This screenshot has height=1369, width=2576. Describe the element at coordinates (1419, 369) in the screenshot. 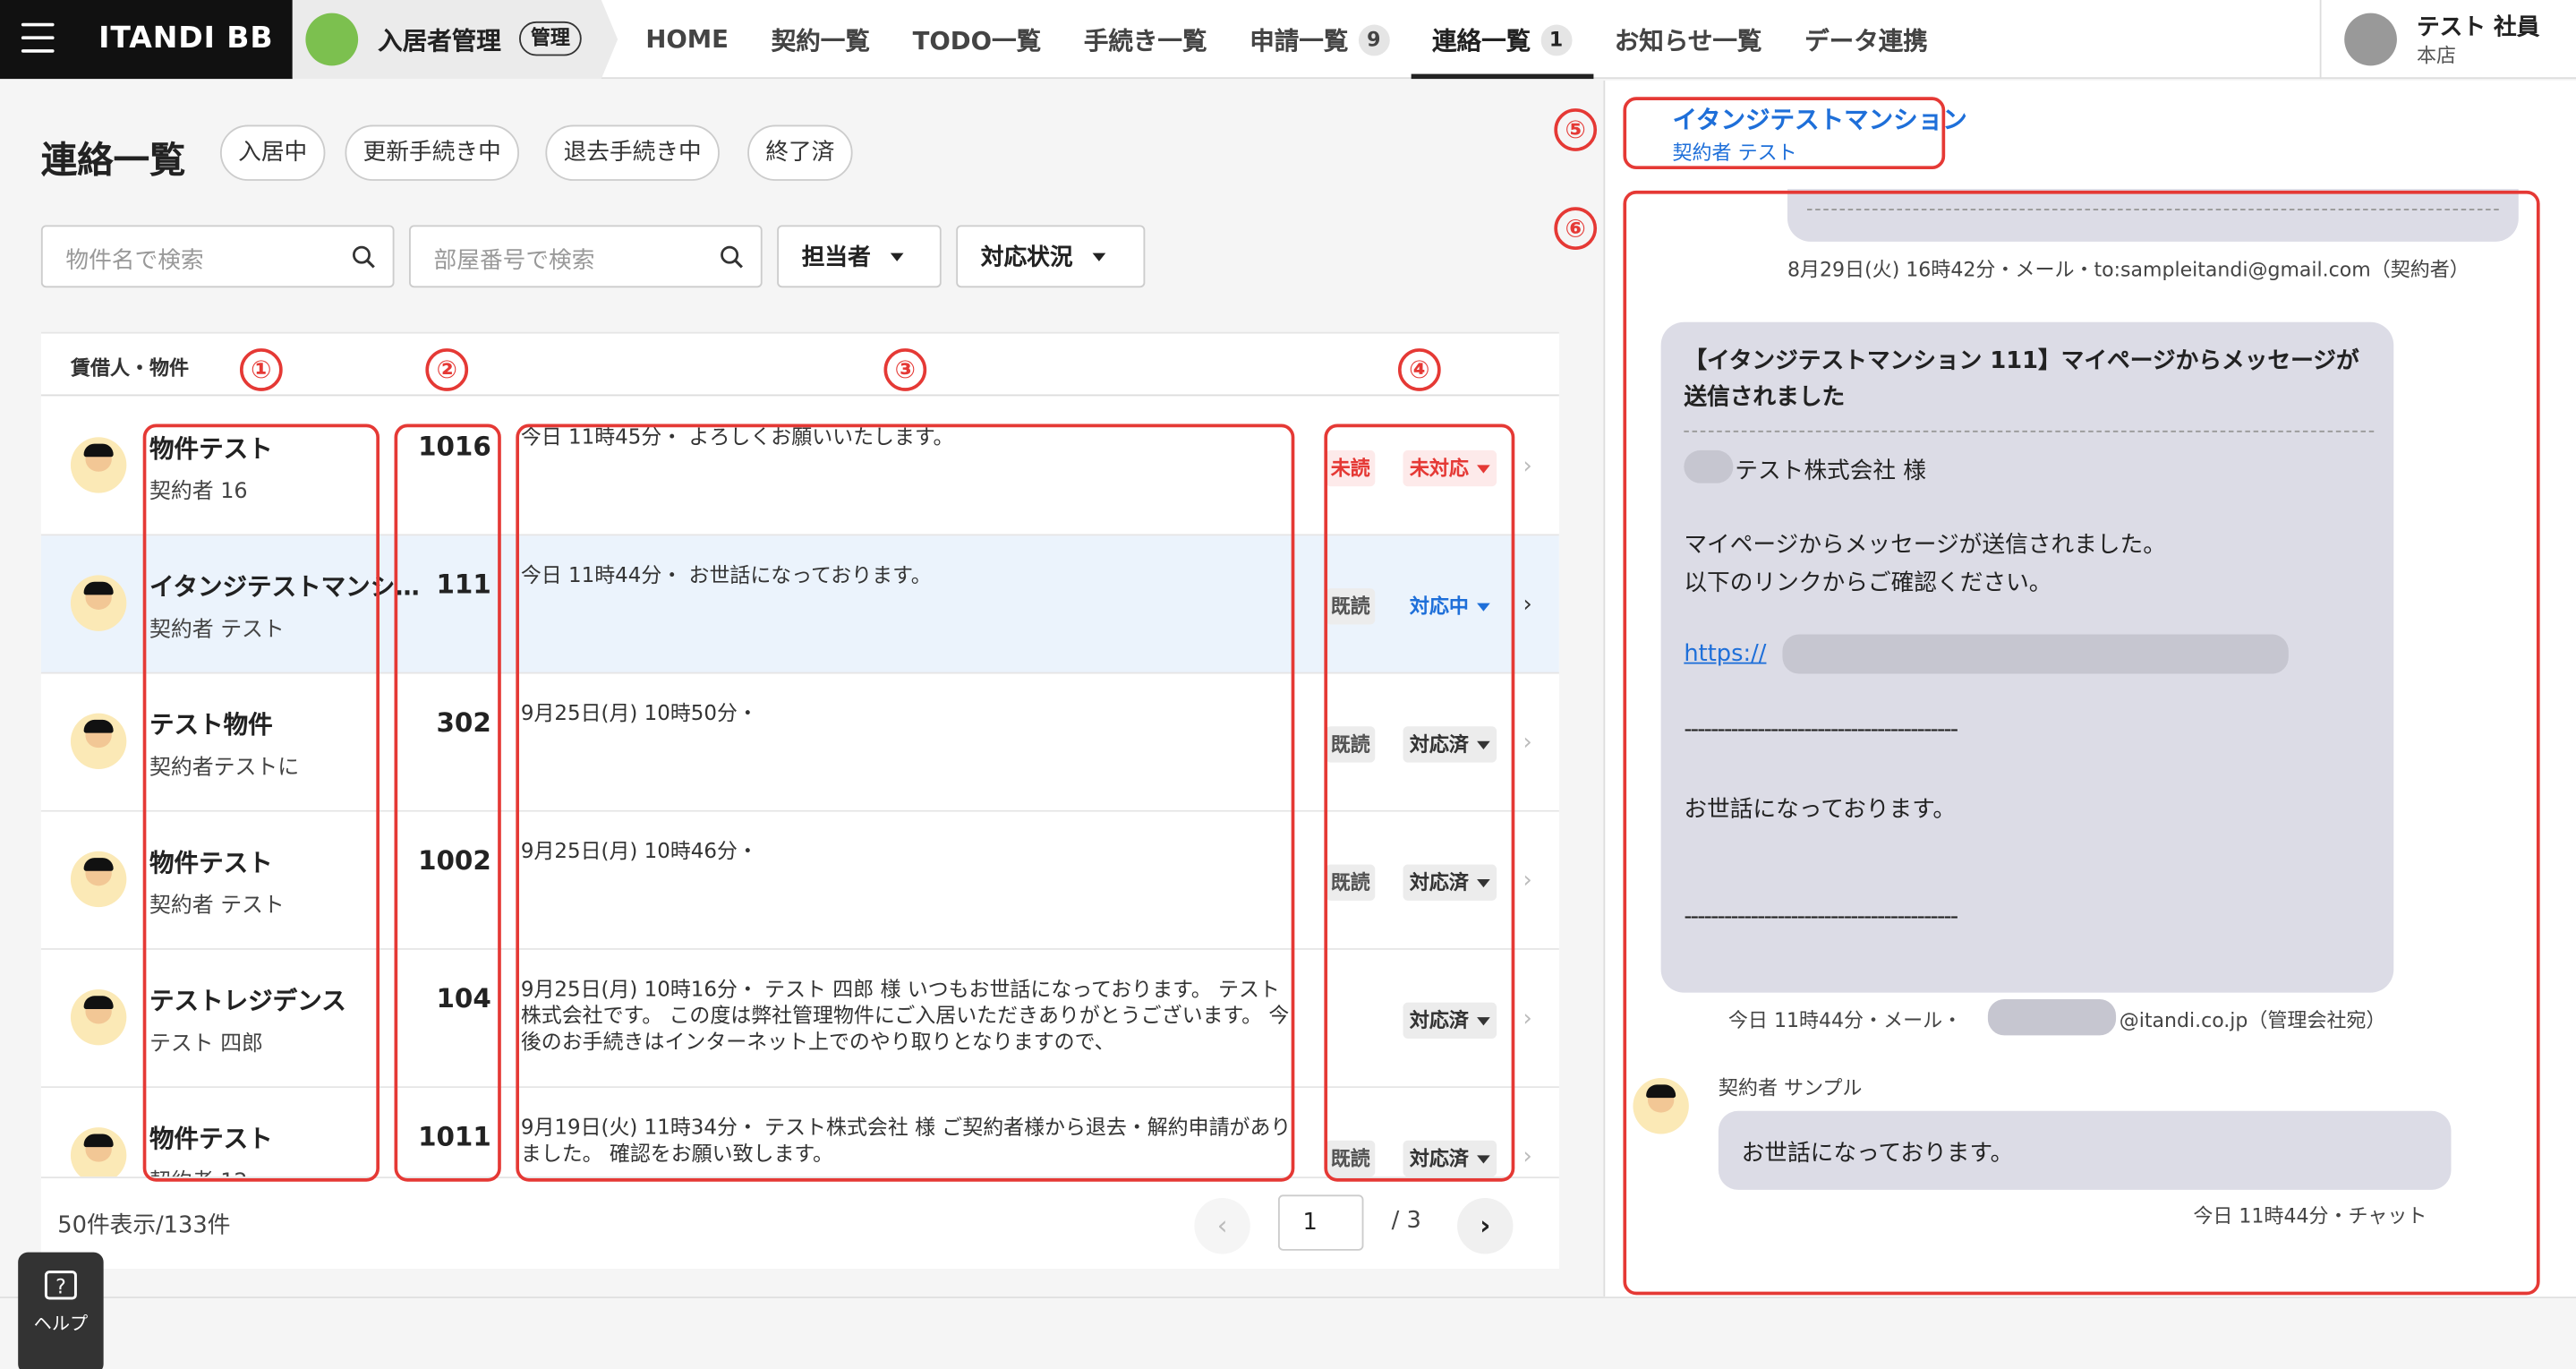

I see `annotation-marker-4: ④` at that location.